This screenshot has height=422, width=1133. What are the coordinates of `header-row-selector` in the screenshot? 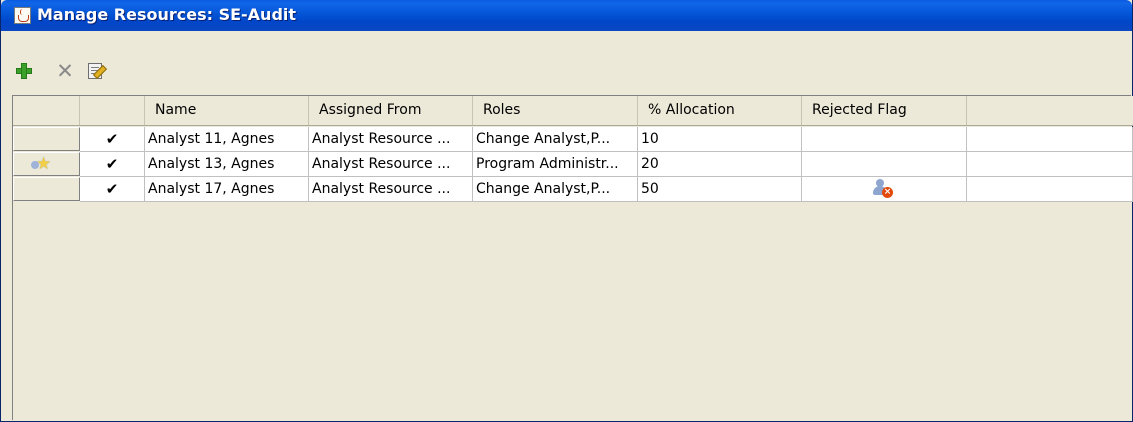 It's located at (46, 110).